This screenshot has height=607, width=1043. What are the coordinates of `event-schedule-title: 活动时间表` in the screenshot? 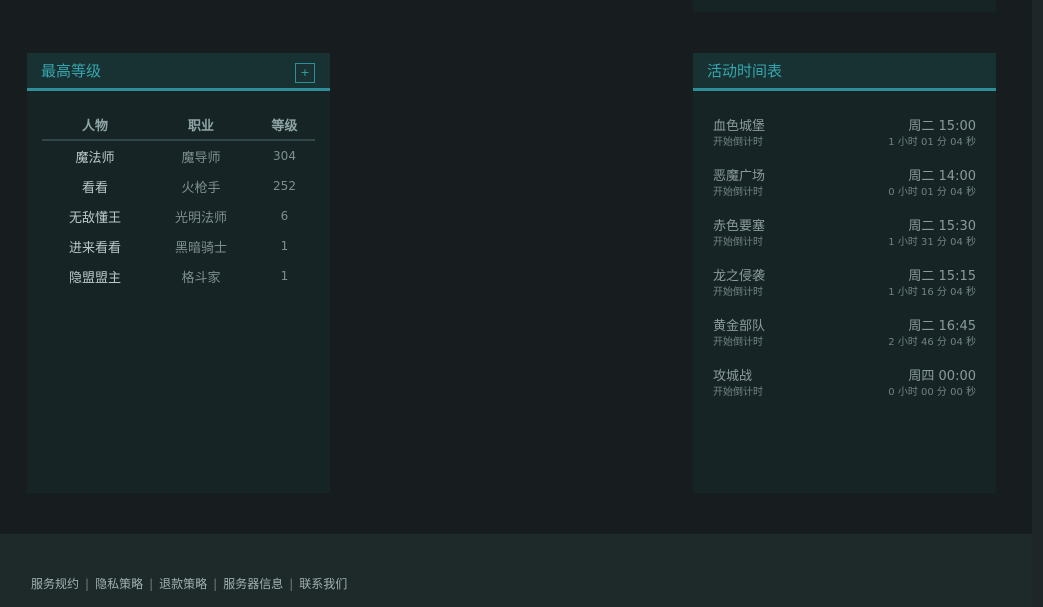 It's located at (745, 71).